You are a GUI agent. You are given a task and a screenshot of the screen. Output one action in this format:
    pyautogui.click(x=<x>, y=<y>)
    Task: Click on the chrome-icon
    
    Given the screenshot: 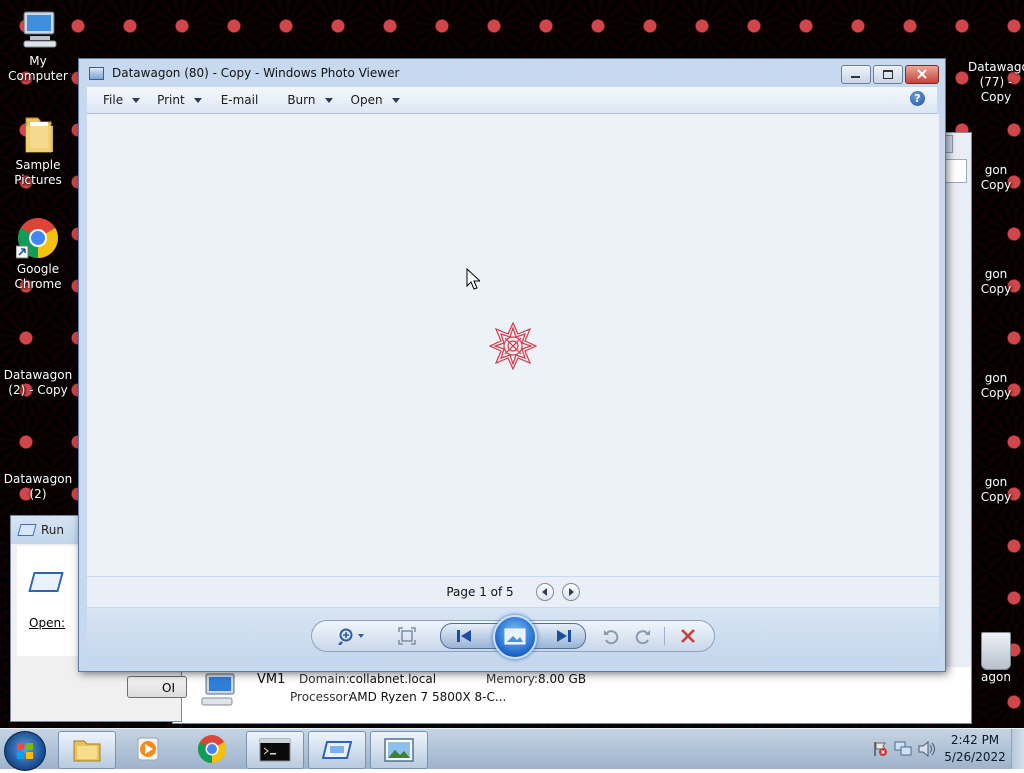 What is the action you would take?
    pyautogui.click(x=212, y=749)
    